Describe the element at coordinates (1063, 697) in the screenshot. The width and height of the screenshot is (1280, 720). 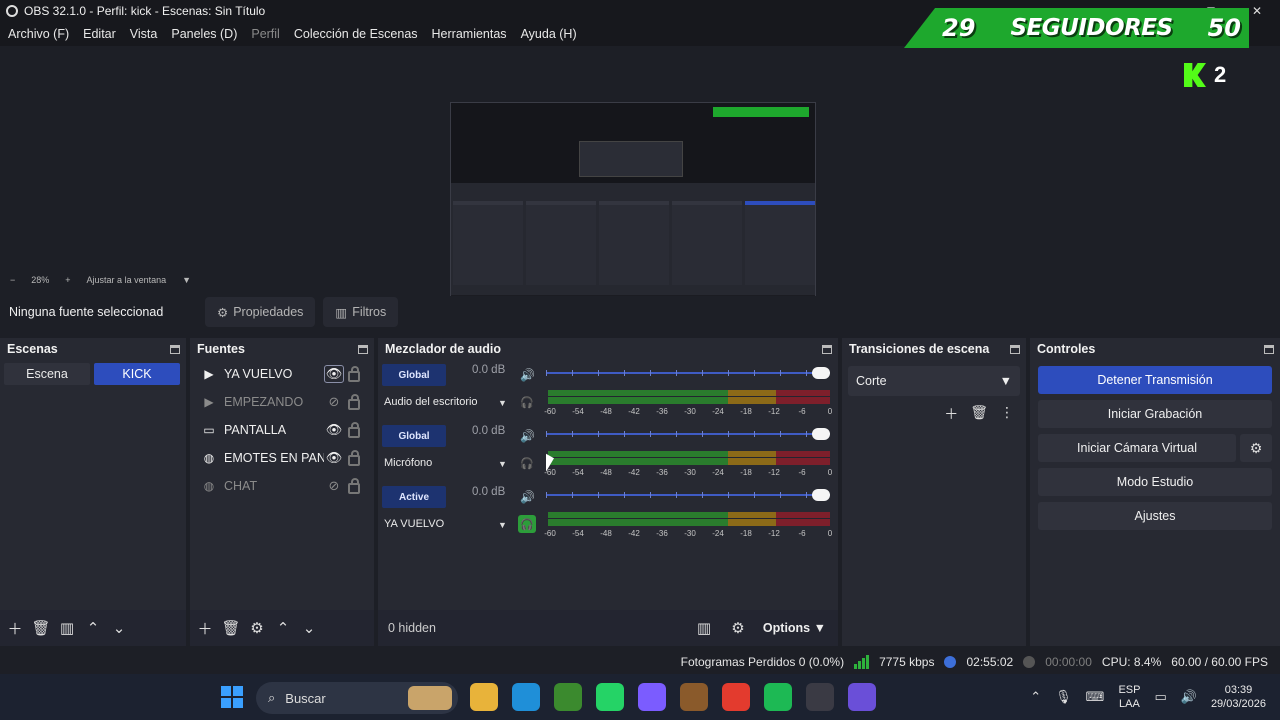
I see `microphone-icon: 🎙` at that location.